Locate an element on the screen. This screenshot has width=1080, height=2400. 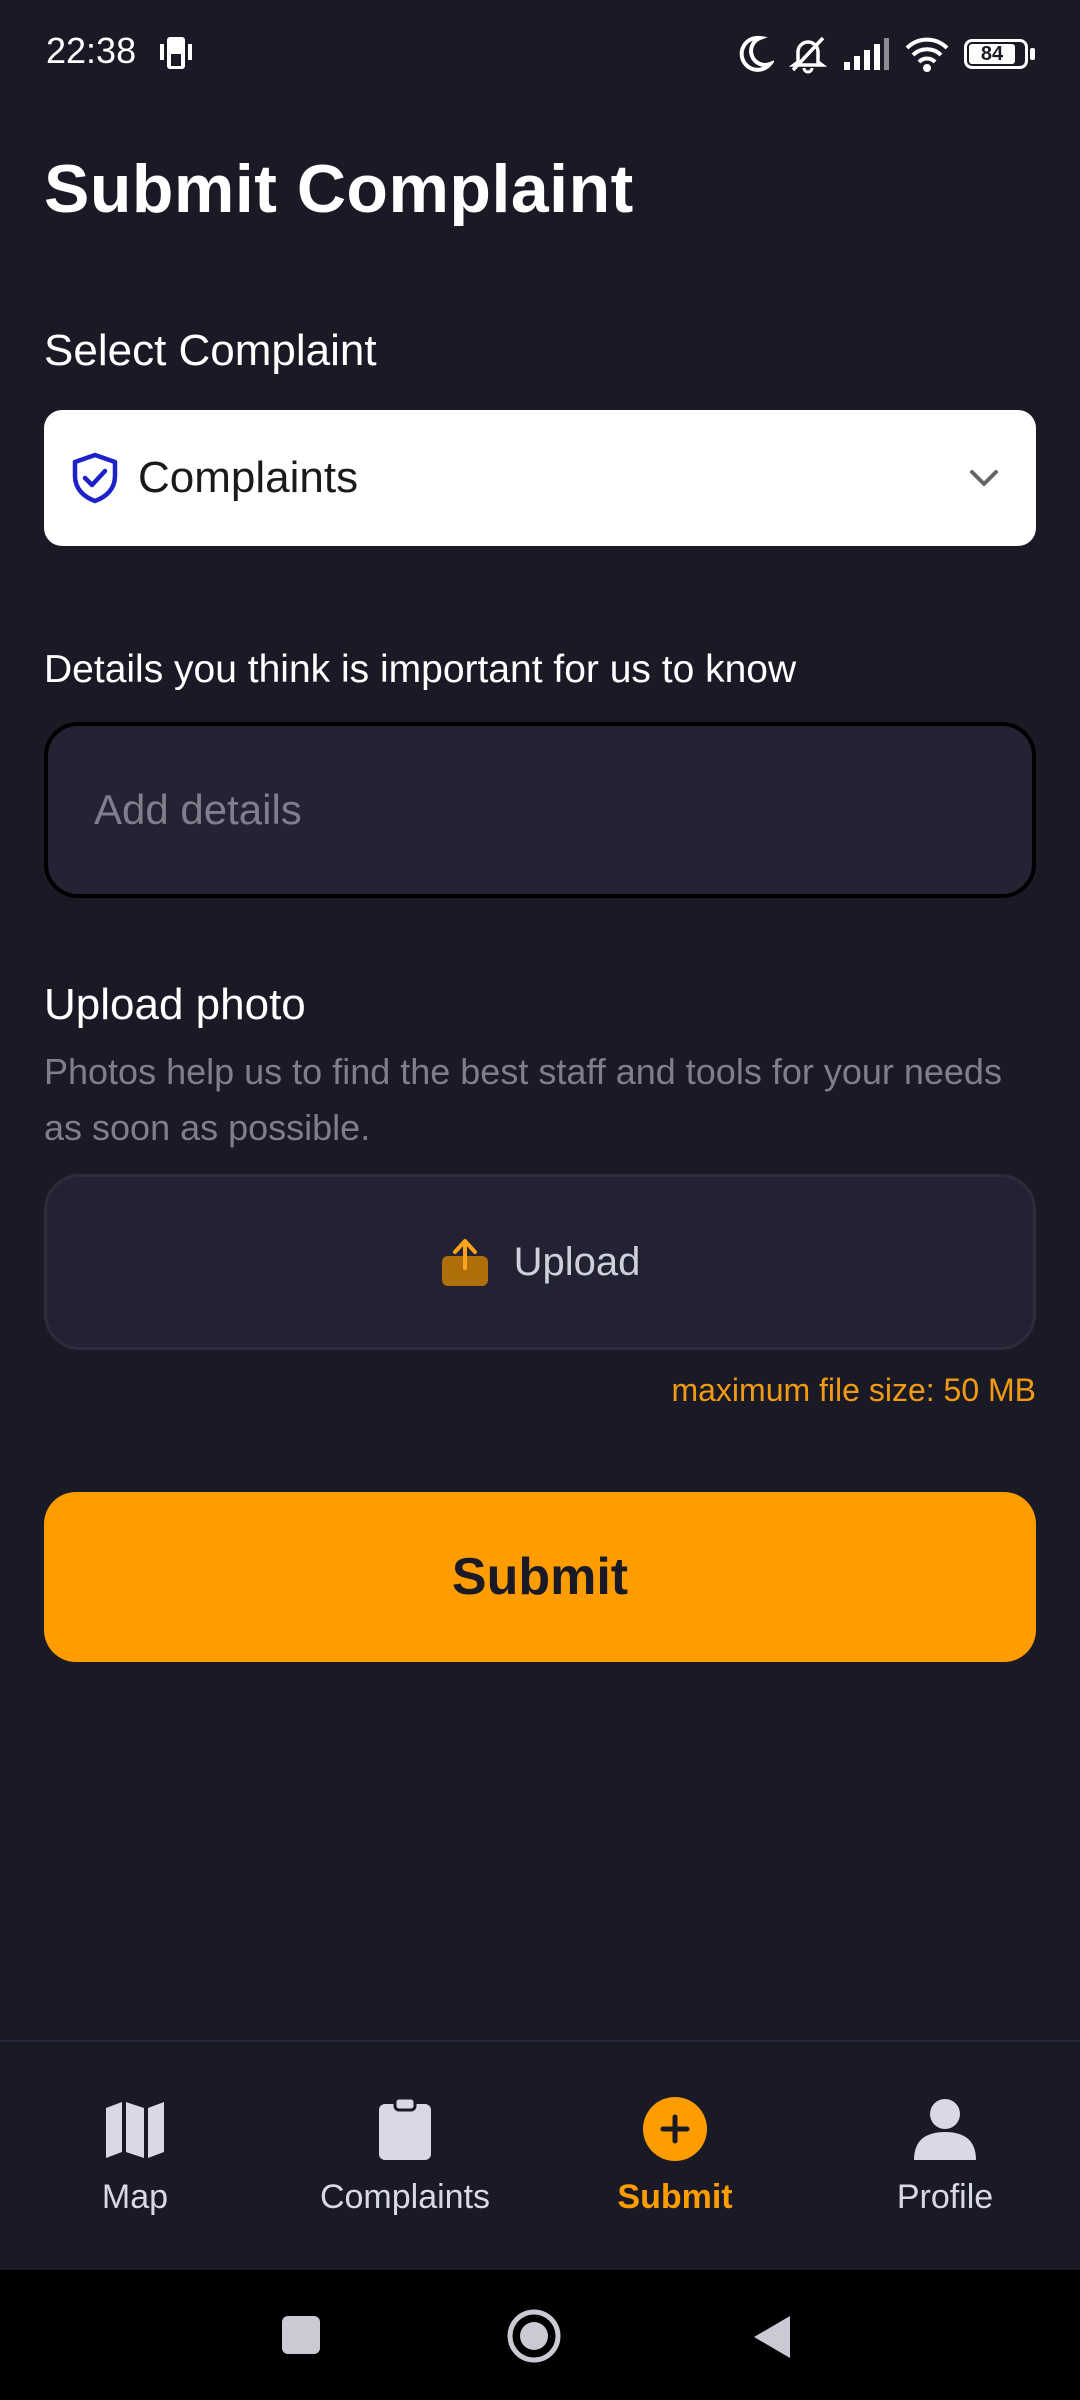
complaint-type-select: Complaints is located at coordinates (540, 478).